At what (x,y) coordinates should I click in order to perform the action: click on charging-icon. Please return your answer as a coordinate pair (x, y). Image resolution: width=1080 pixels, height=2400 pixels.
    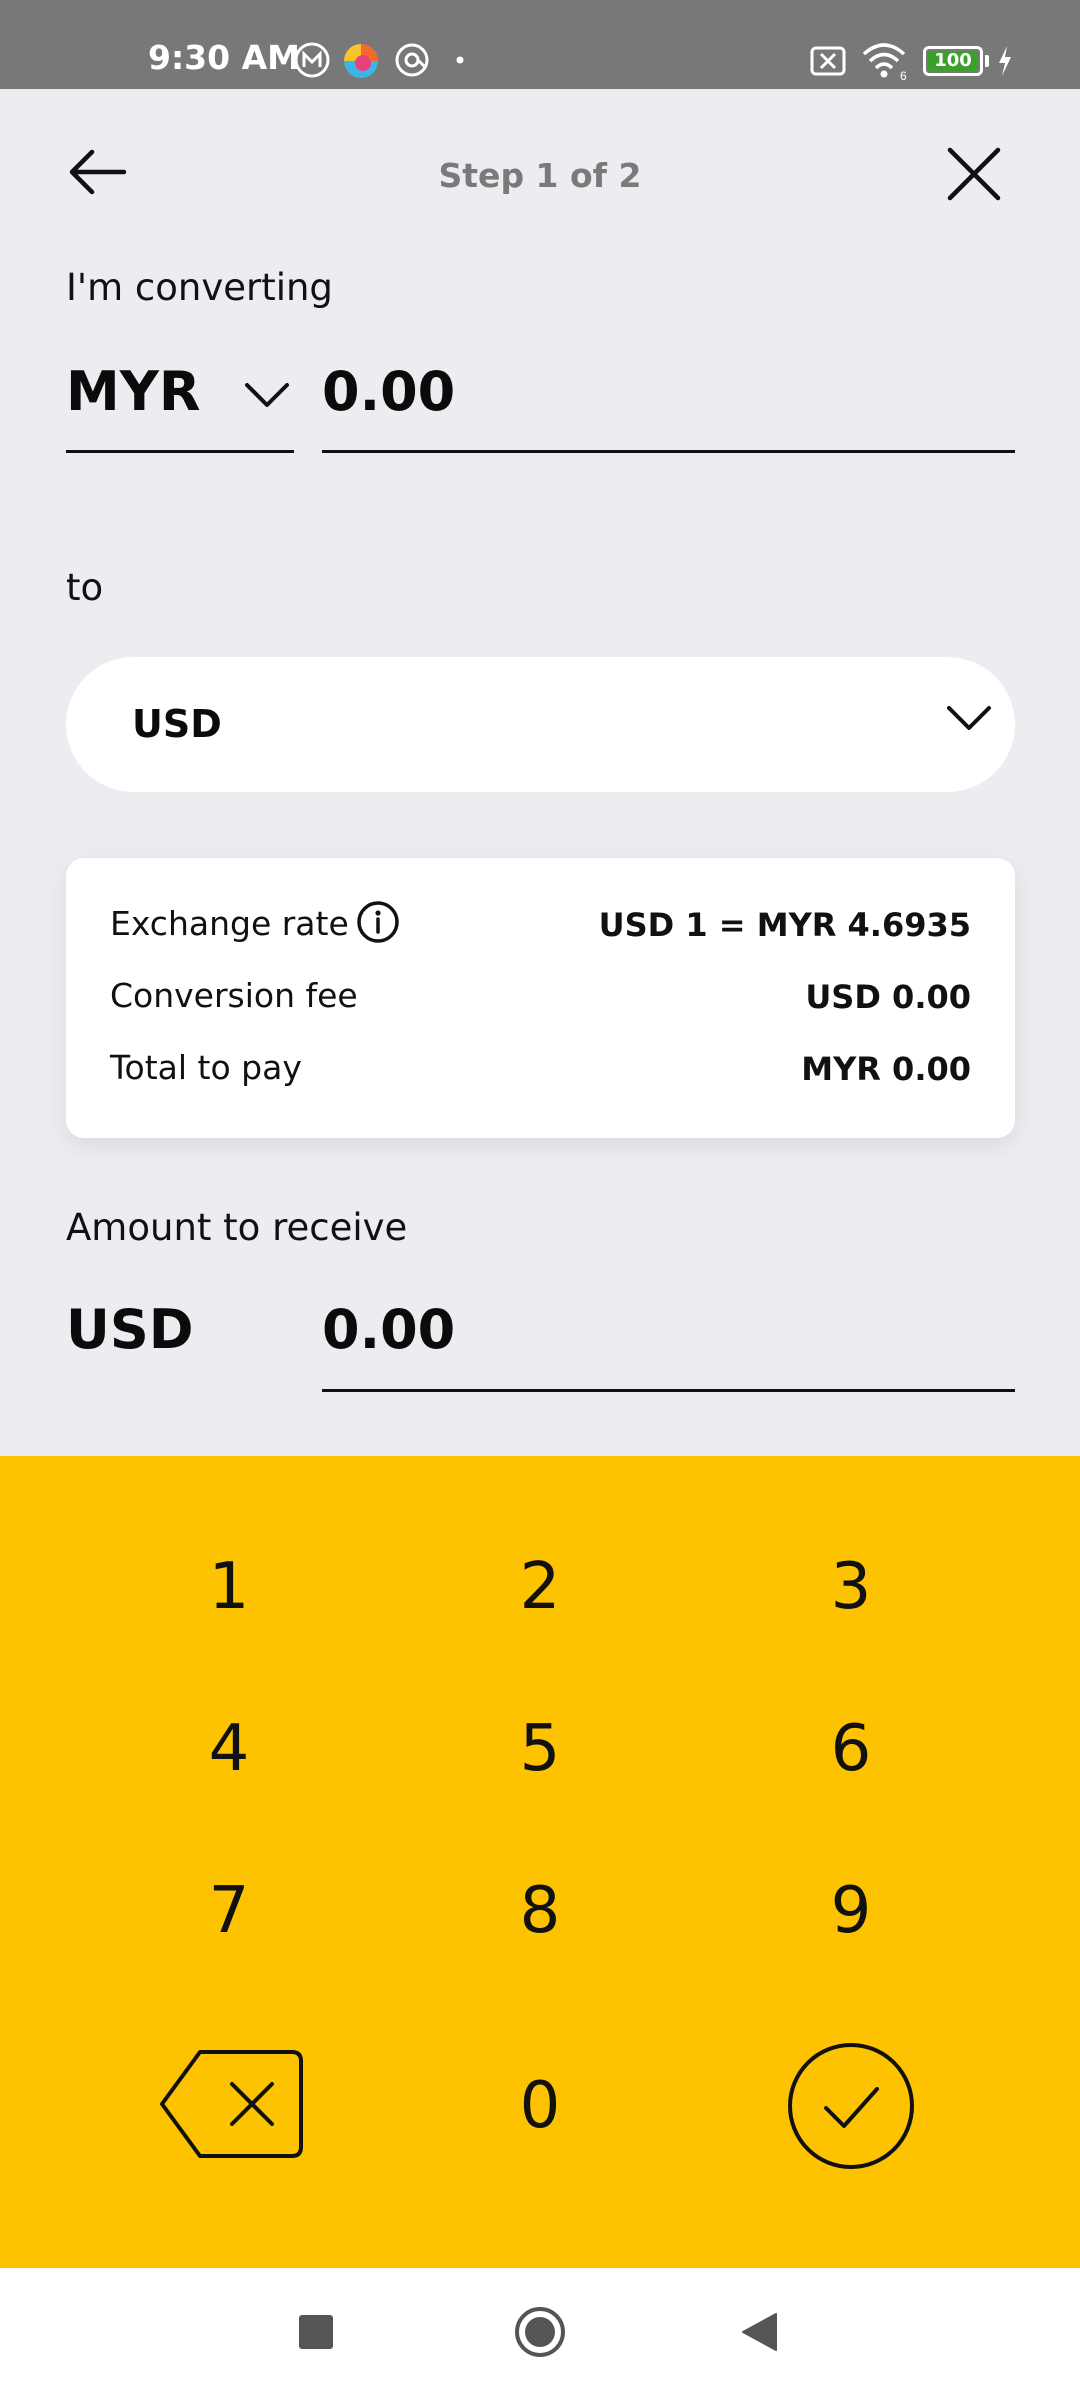
    Looking at the image, I should click on (1005, 61).